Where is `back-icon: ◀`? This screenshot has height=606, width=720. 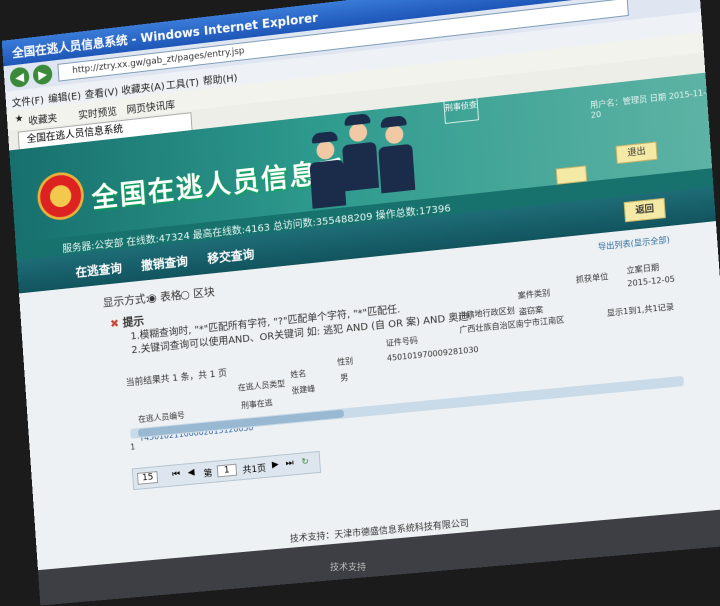
back-icon: ◀ is located at coordinates (19, 77).